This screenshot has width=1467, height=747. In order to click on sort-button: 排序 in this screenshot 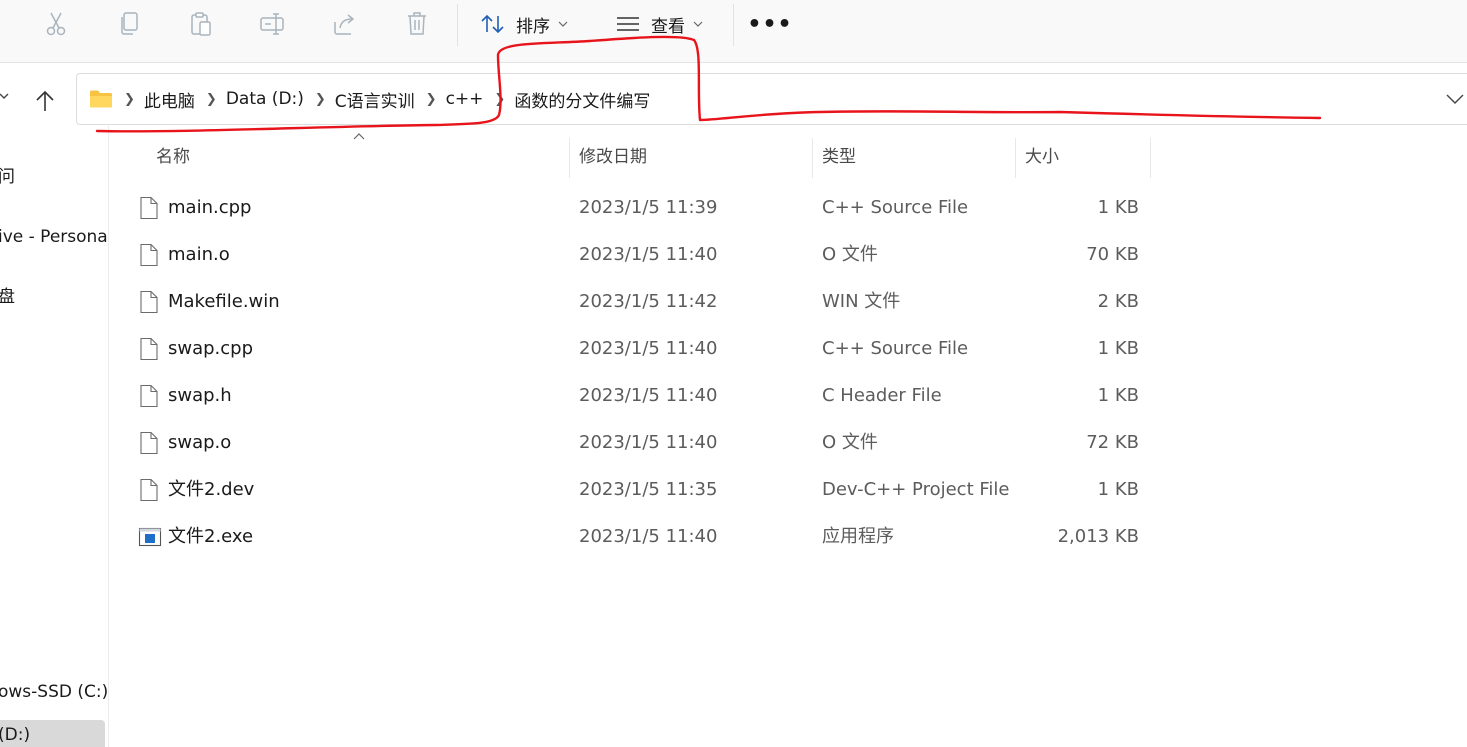, I will do `click(524, 24)`.